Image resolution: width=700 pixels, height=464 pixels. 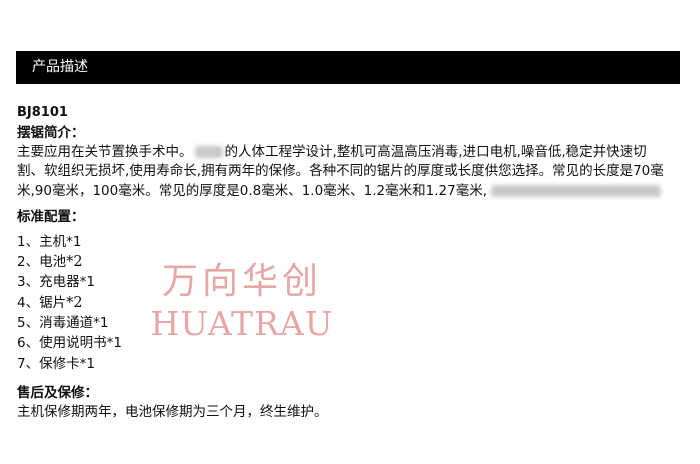 I want to click on config-item-host: 1、主机*1, so click(x=349, y=242).